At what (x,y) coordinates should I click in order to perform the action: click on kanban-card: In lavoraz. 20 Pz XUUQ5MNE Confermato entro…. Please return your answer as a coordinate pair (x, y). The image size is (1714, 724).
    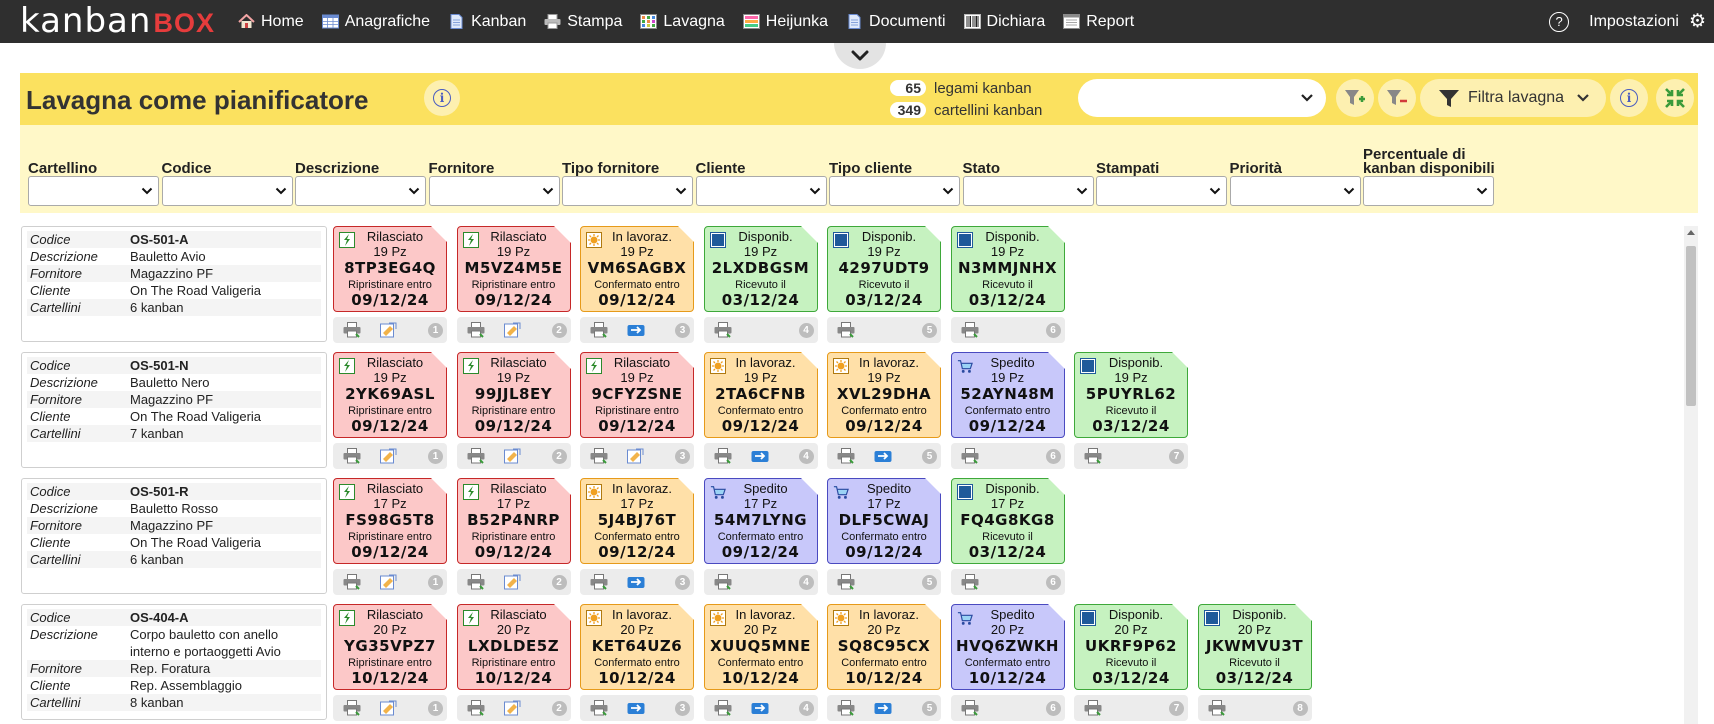
    Looking at the image, I should click on (760, 646).